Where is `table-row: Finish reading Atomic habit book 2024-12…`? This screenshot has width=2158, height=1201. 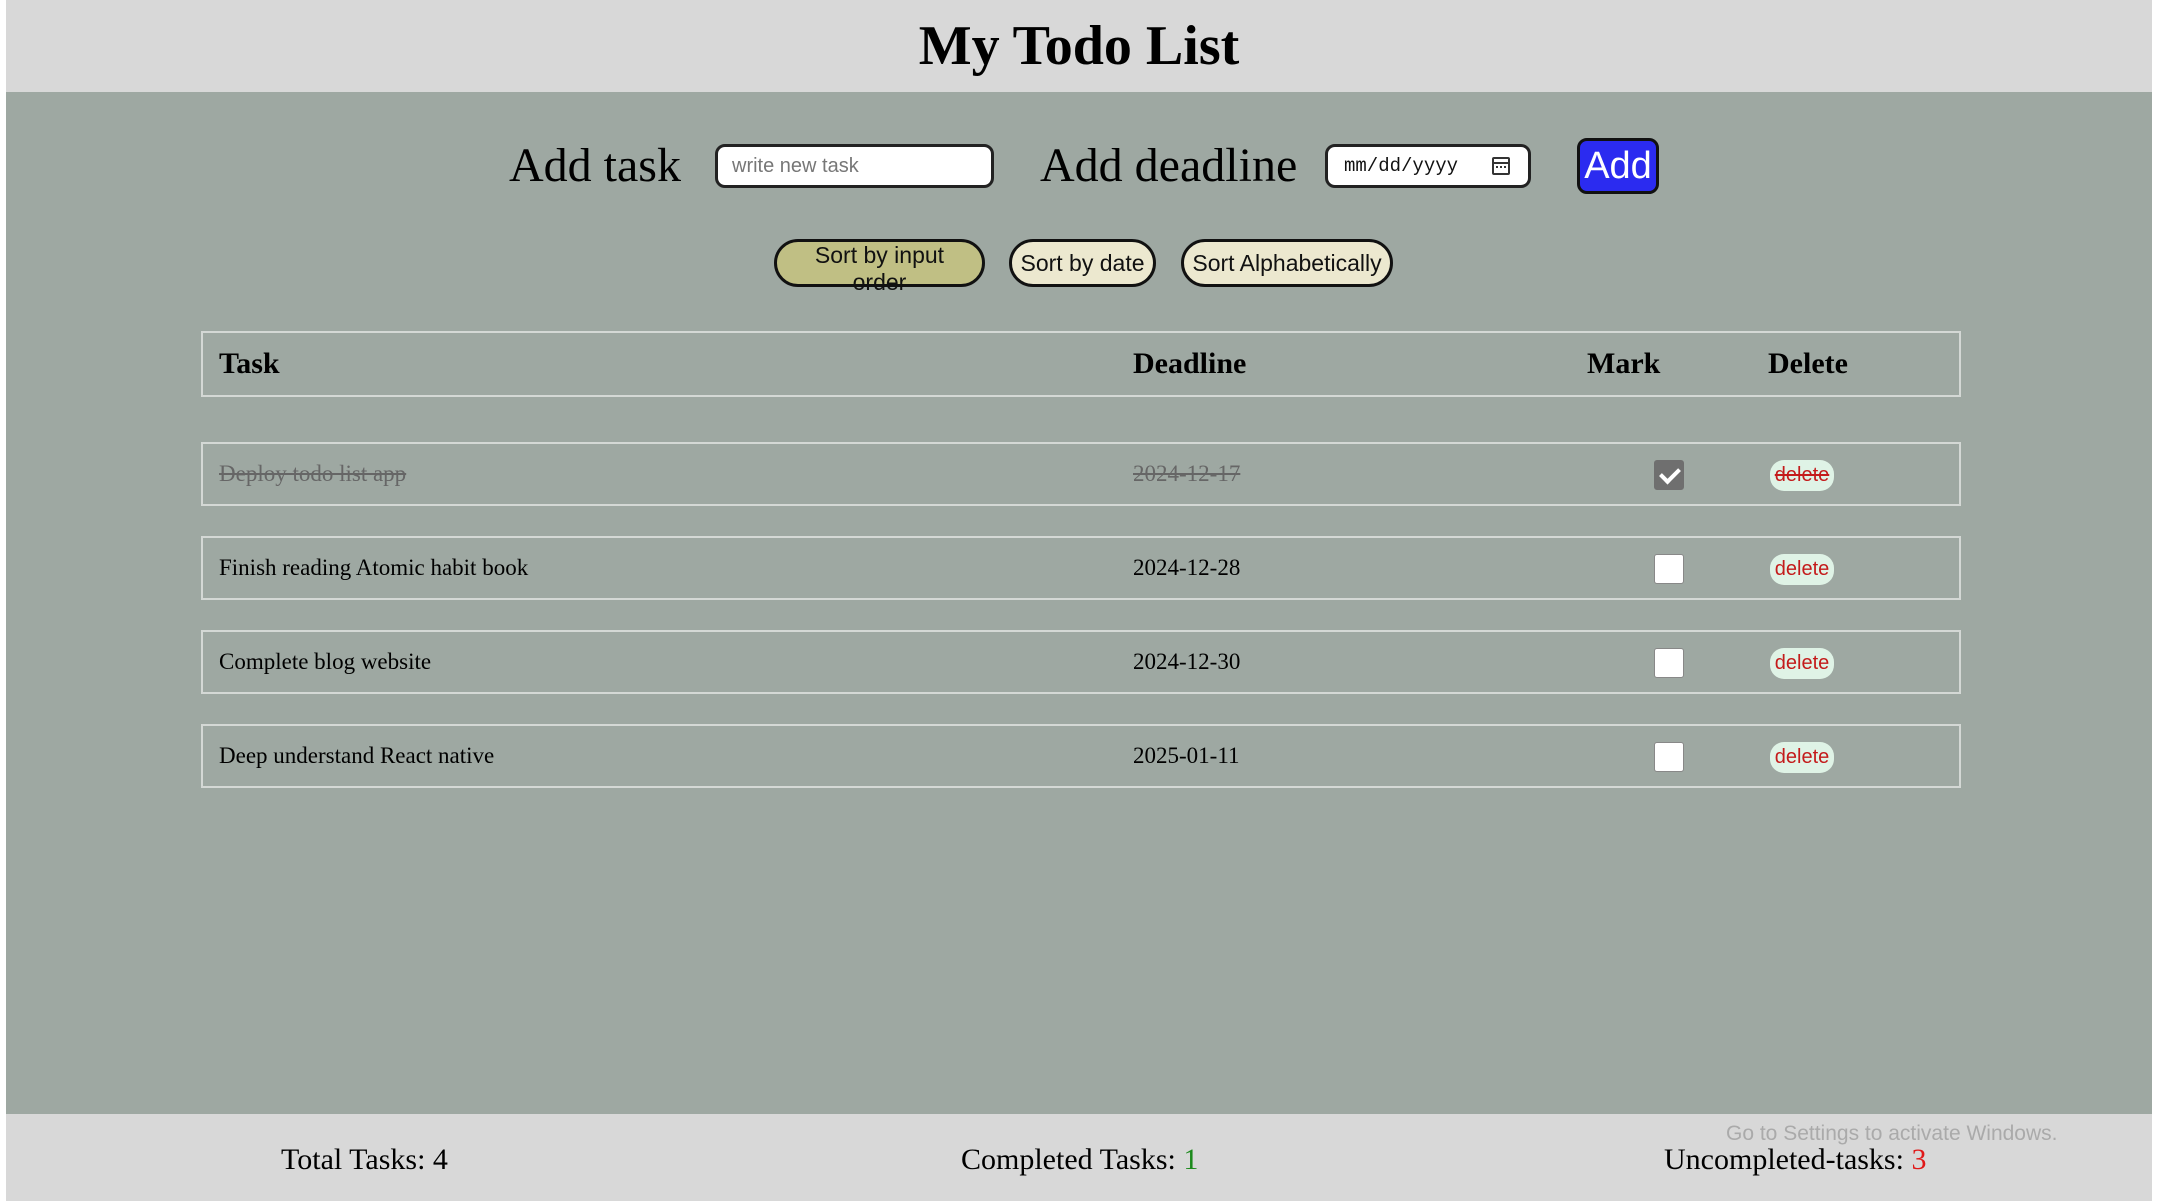 table-row: Finish reading Atomic habit book 2024-12… is located at coordinates (1081, 568).